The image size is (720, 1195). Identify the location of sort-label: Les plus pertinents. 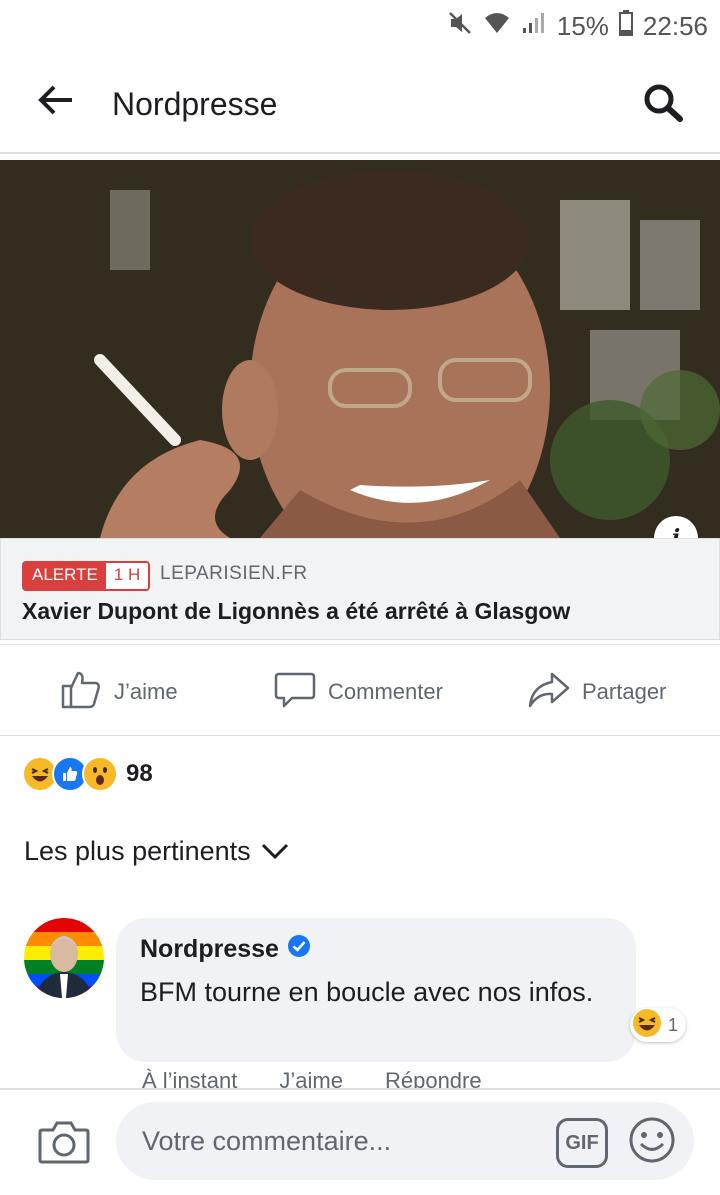
(137, 851).